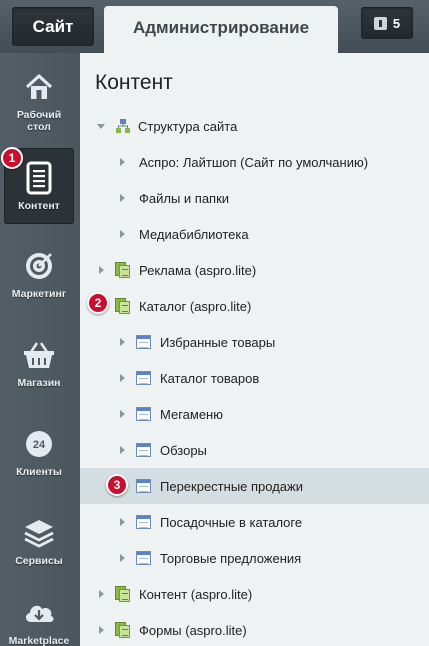  I want to click on tree-item-label: Каталог товаров, so click(210, 378).